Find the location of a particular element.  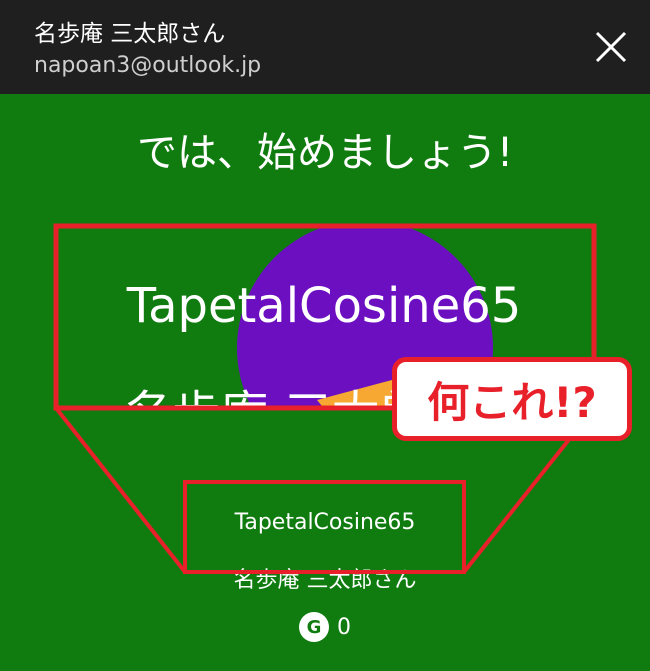

callout-text: 何これ!? is located at coordinates (512, 402).